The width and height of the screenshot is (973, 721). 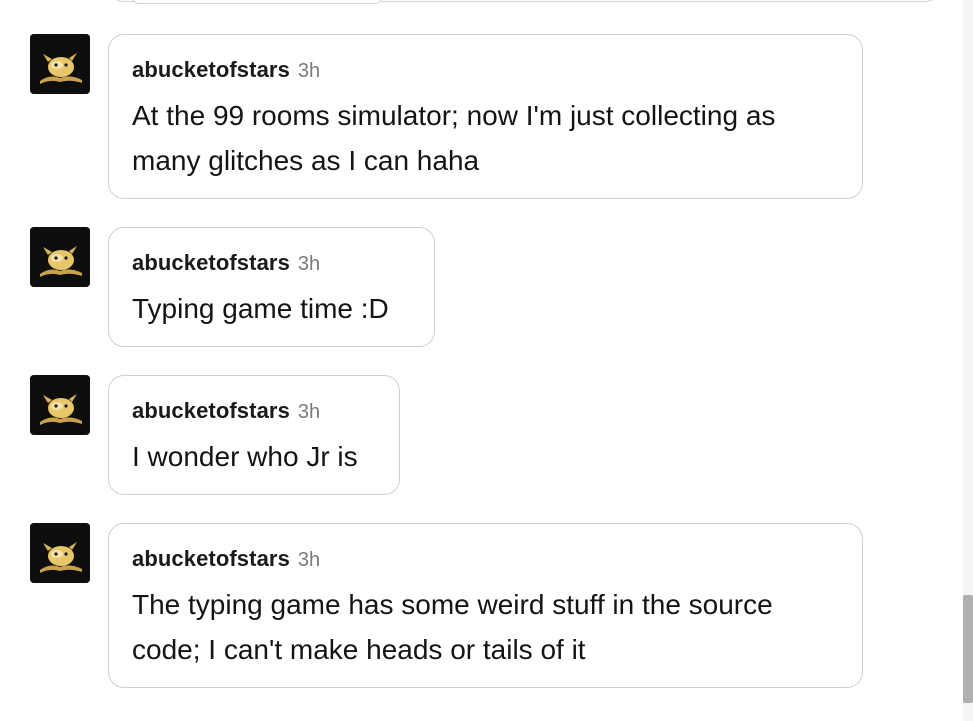 What do you see at coordinates (245, 456) in the screenshot?
I see `message-text: I wonder who Jr is` at bounding box center [245, 456].